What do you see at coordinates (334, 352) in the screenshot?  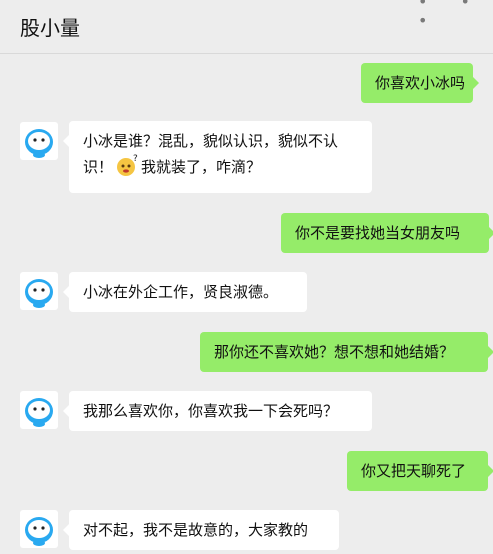 I see `message-text: 那你还不喜欢她？想不想和她结婚？` at bounding box center [334, 352].